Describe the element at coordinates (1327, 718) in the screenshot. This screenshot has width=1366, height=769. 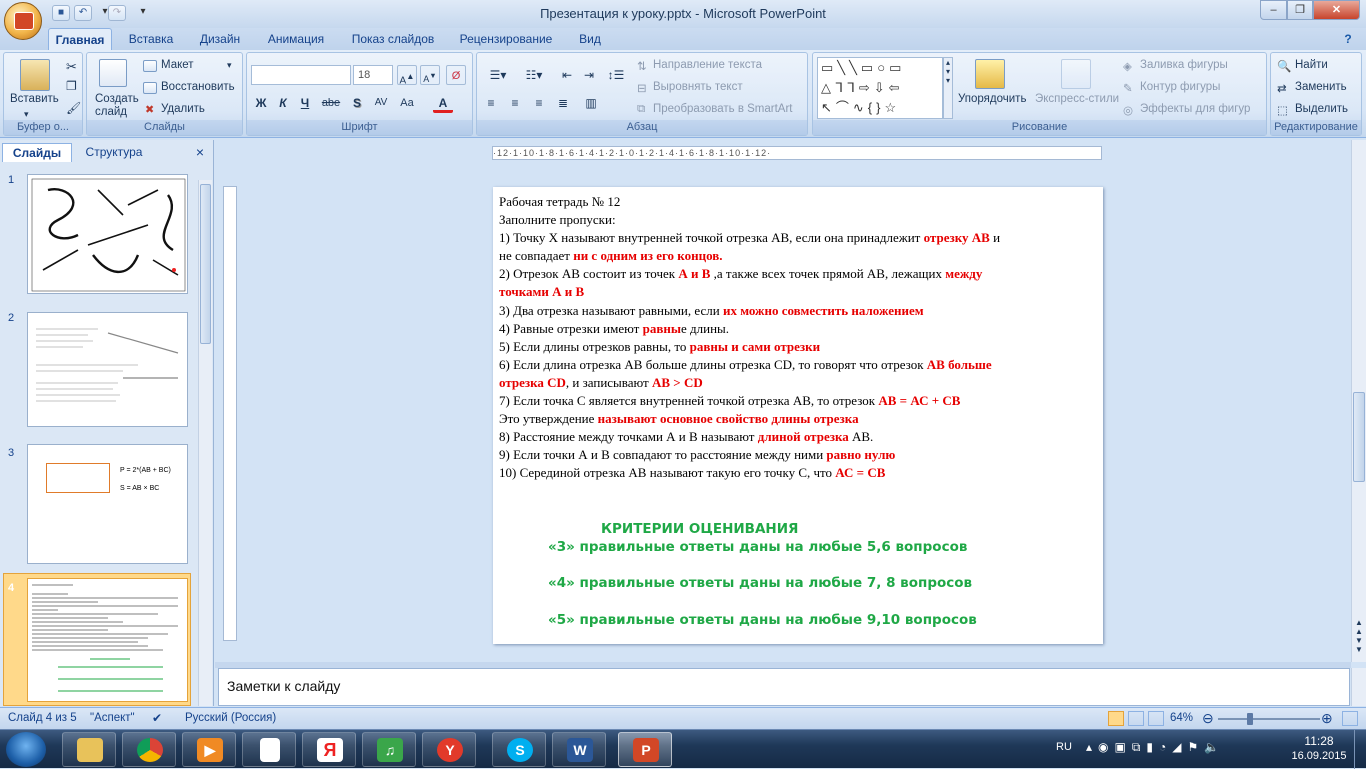
I see `zoom-in-icon: ⊕` at that location.